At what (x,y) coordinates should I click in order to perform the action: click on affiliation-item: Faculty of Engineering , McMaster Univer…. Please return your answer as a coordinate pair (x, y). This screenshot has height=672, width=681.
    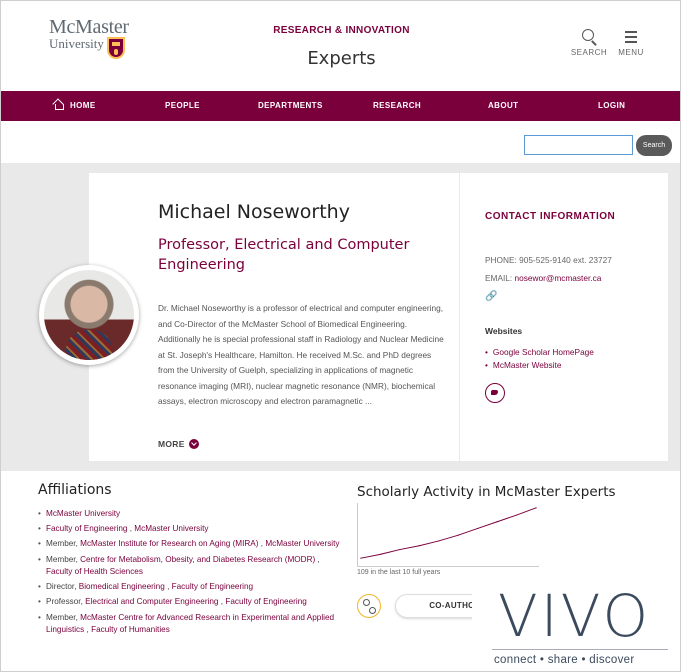
    Looking at the image, I should click on (192, 529).